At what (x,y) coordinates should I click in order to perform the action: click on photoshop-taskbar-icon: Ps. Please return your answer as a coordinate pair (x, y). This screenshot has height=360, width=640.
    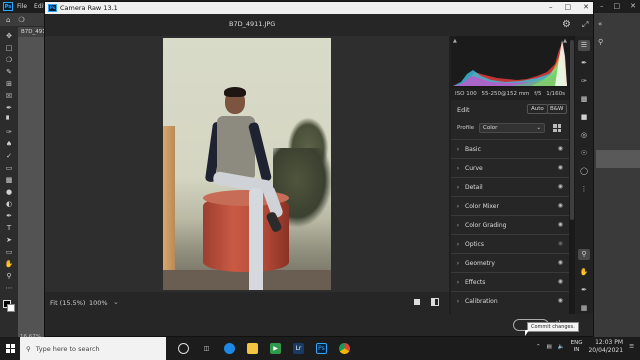
    Looking at the image, I should click on (321, 348).